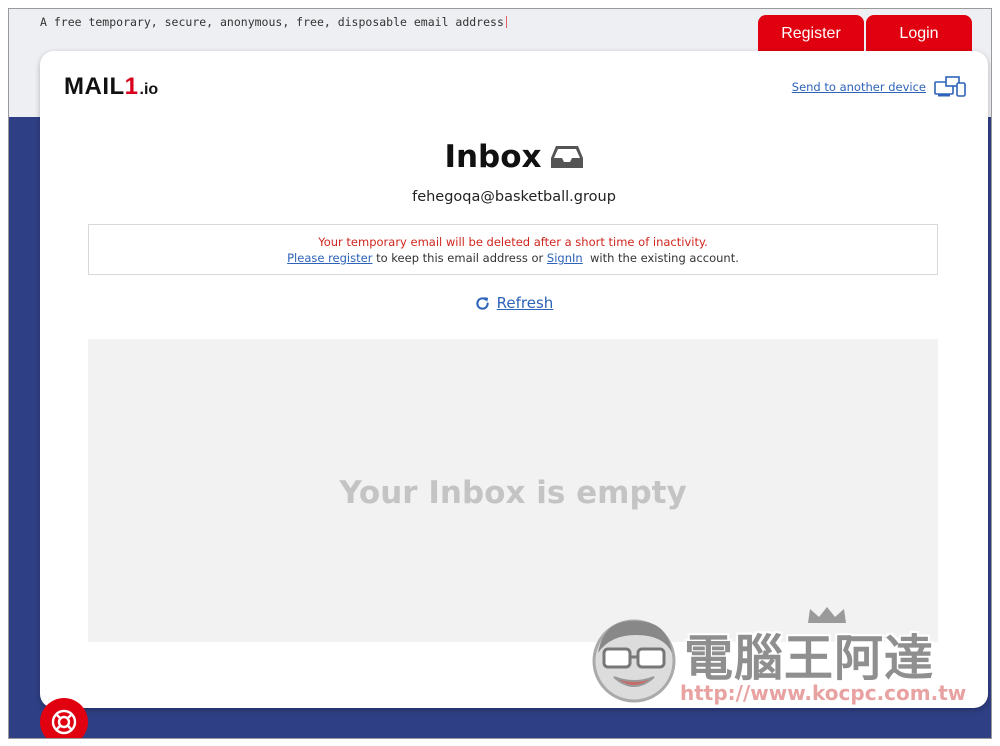  I want to click on temporary-email-address: fehegoqa@basketball.group, so click(514, 197).